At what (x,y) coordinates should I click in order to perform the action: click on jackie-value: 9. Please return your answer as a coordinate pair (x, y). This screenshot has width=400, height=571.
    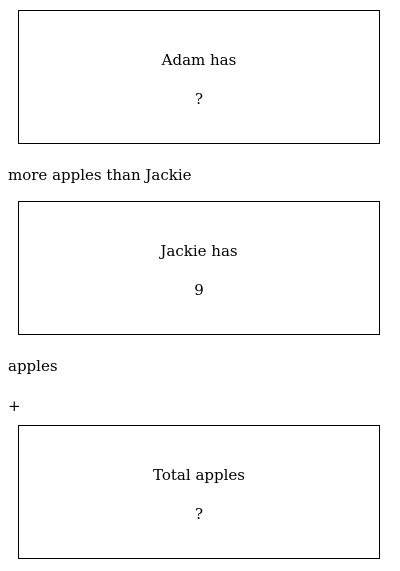
    Looking at the image, I should click on (199, 290).